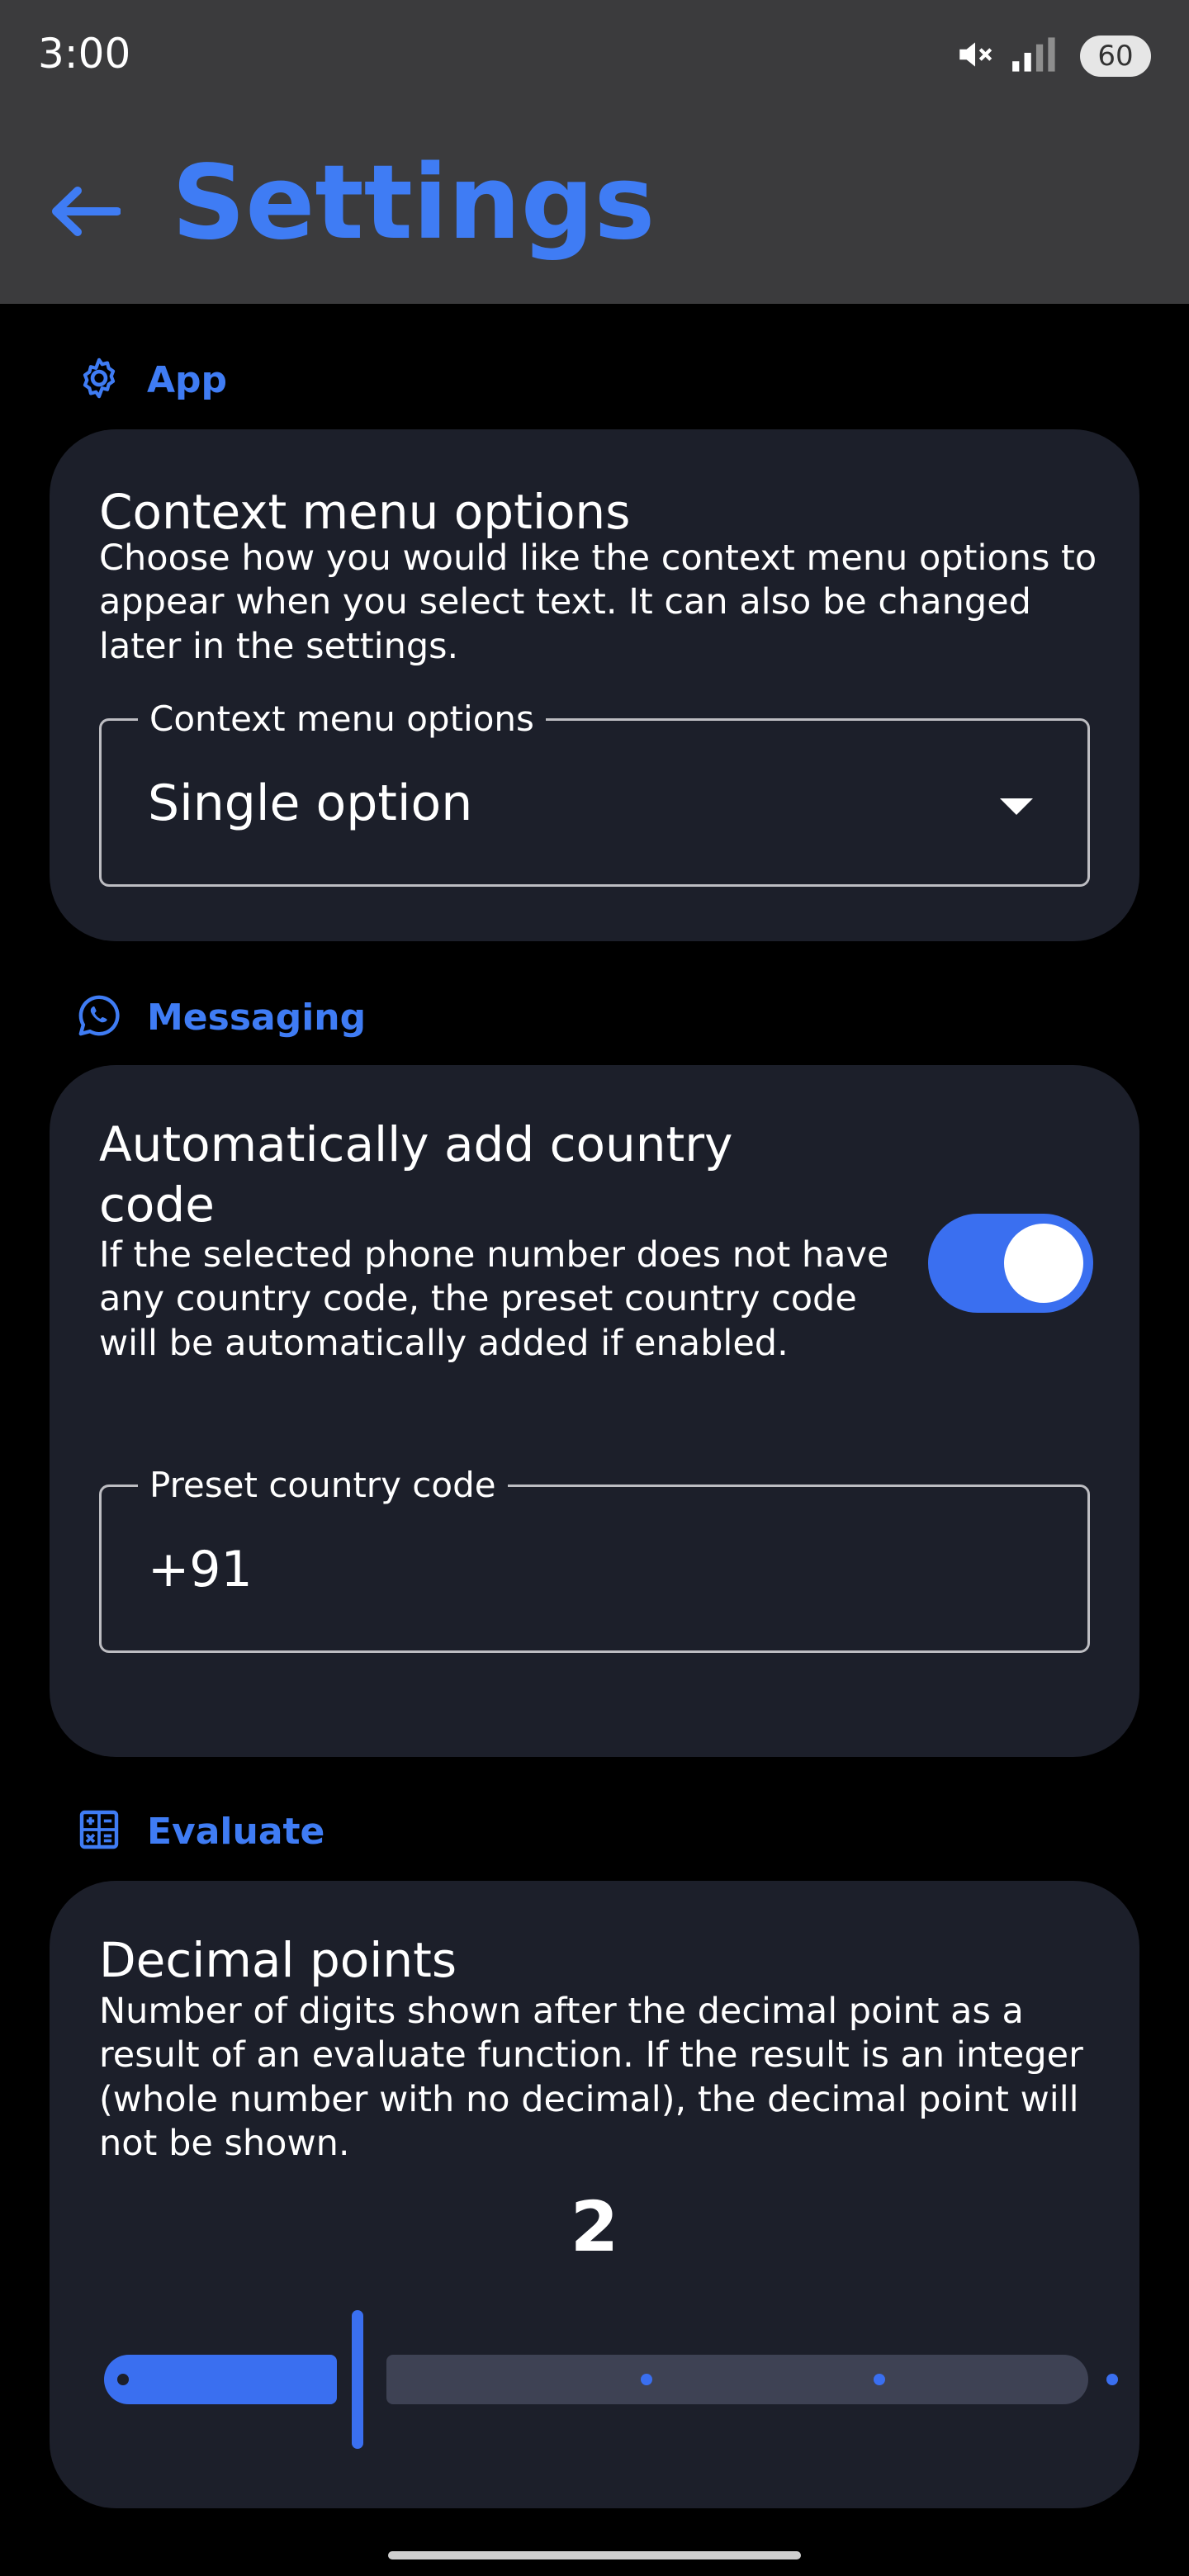 The height and width of the screenshot is (2576, 1189). What do you see at coordinates (342, 719) in the screenshot?
I see `context-menu-field-label: Context menu options` at bounding box center [342, 719].